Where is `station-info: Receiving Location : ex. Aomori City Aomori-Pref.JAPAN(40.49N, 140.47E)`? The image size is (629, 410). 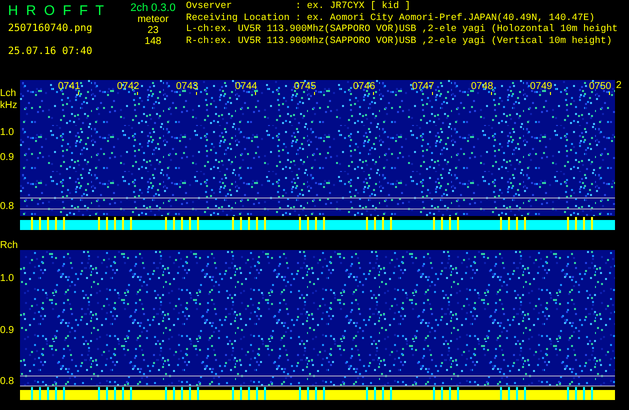 station-info: Receiving Location : ex. Aomori City Aomori-Pref.JAPAN(40.49N, 140.47E) is located at coordinates (391, 17).